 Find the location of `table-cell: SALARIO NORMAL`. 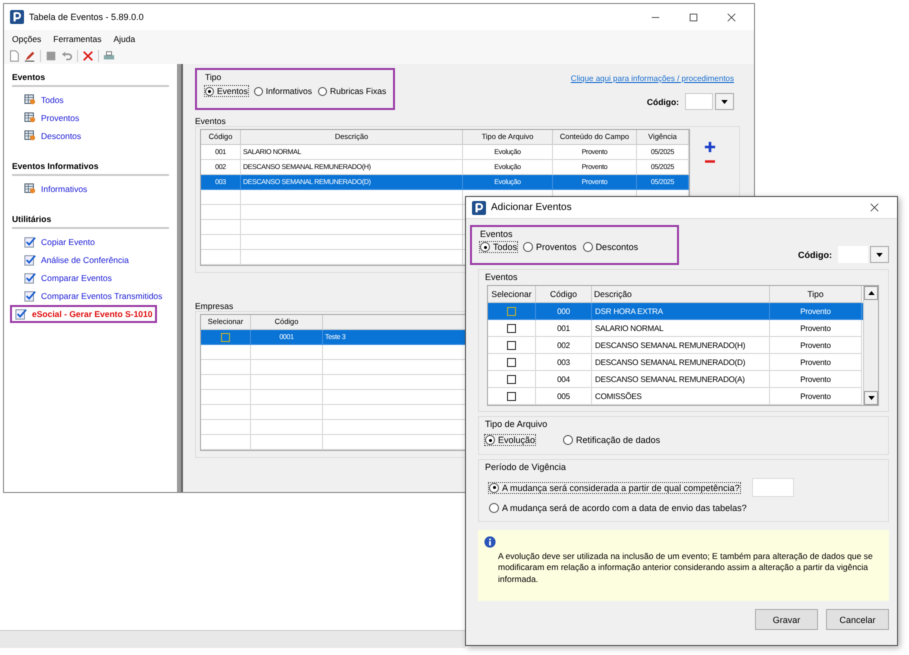

table-cell: SALARIO NORMAL is located at coordinates (681, 328).